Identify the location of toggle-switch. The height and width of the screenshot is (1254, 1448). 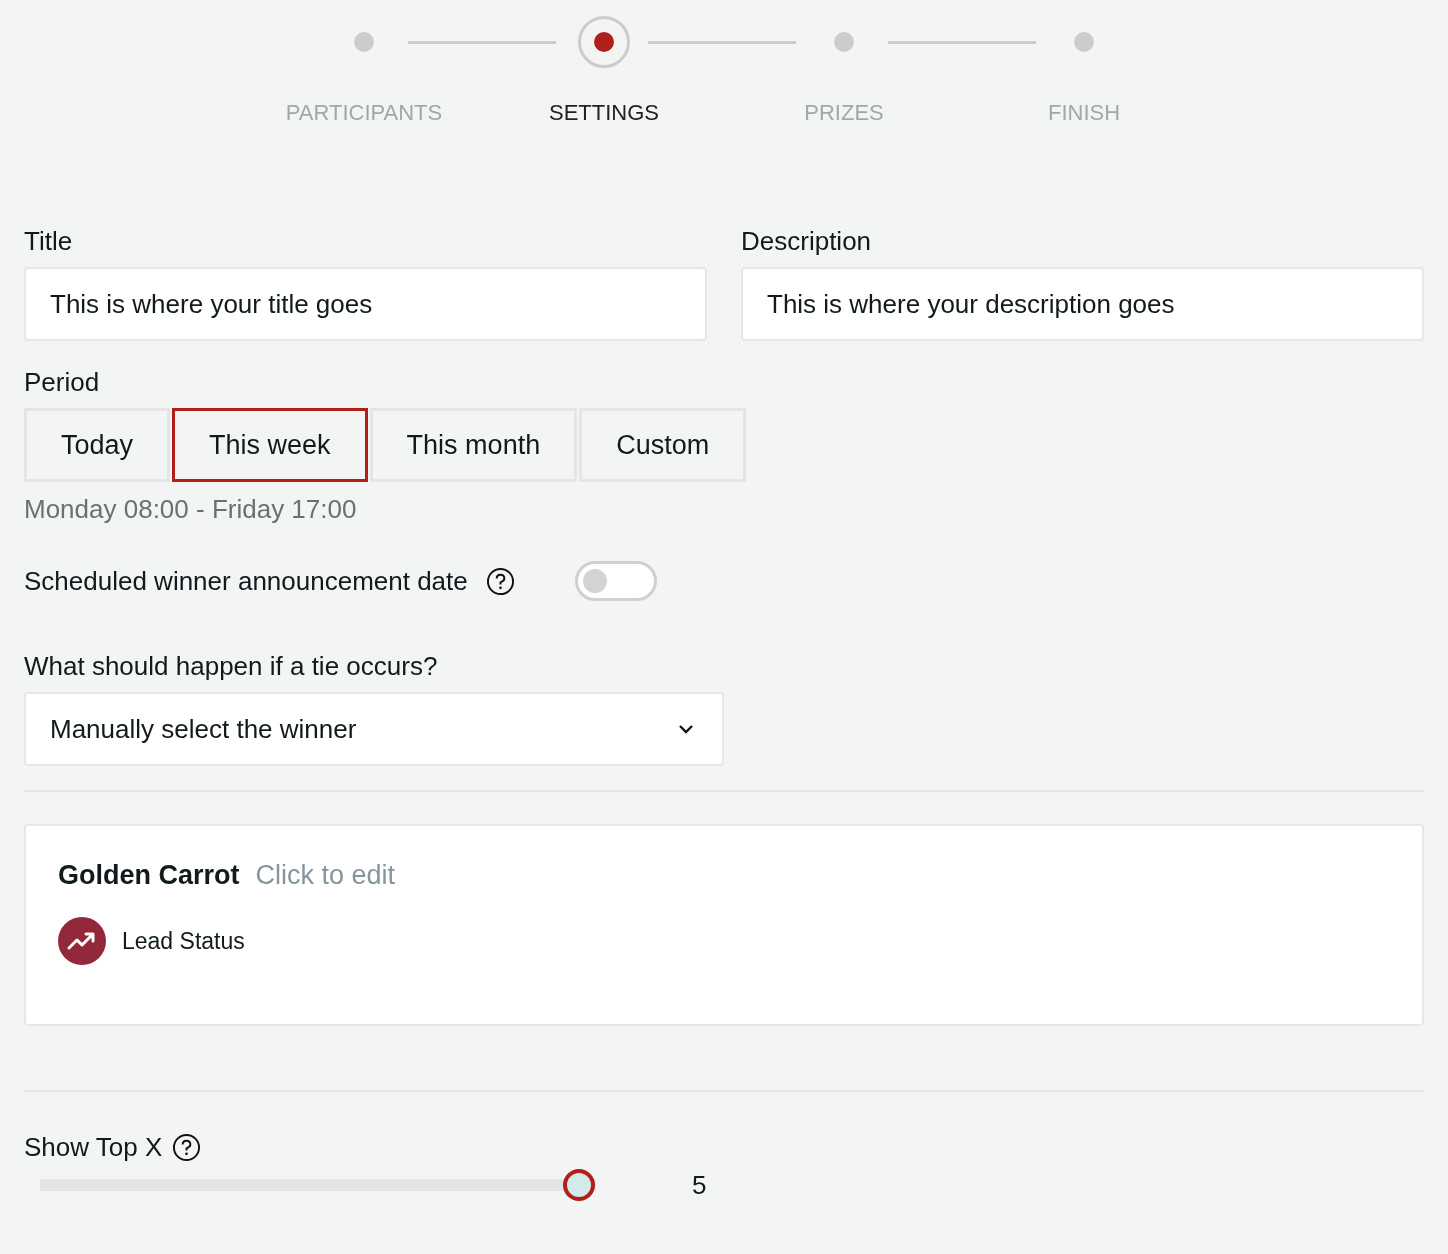
(615, 581).